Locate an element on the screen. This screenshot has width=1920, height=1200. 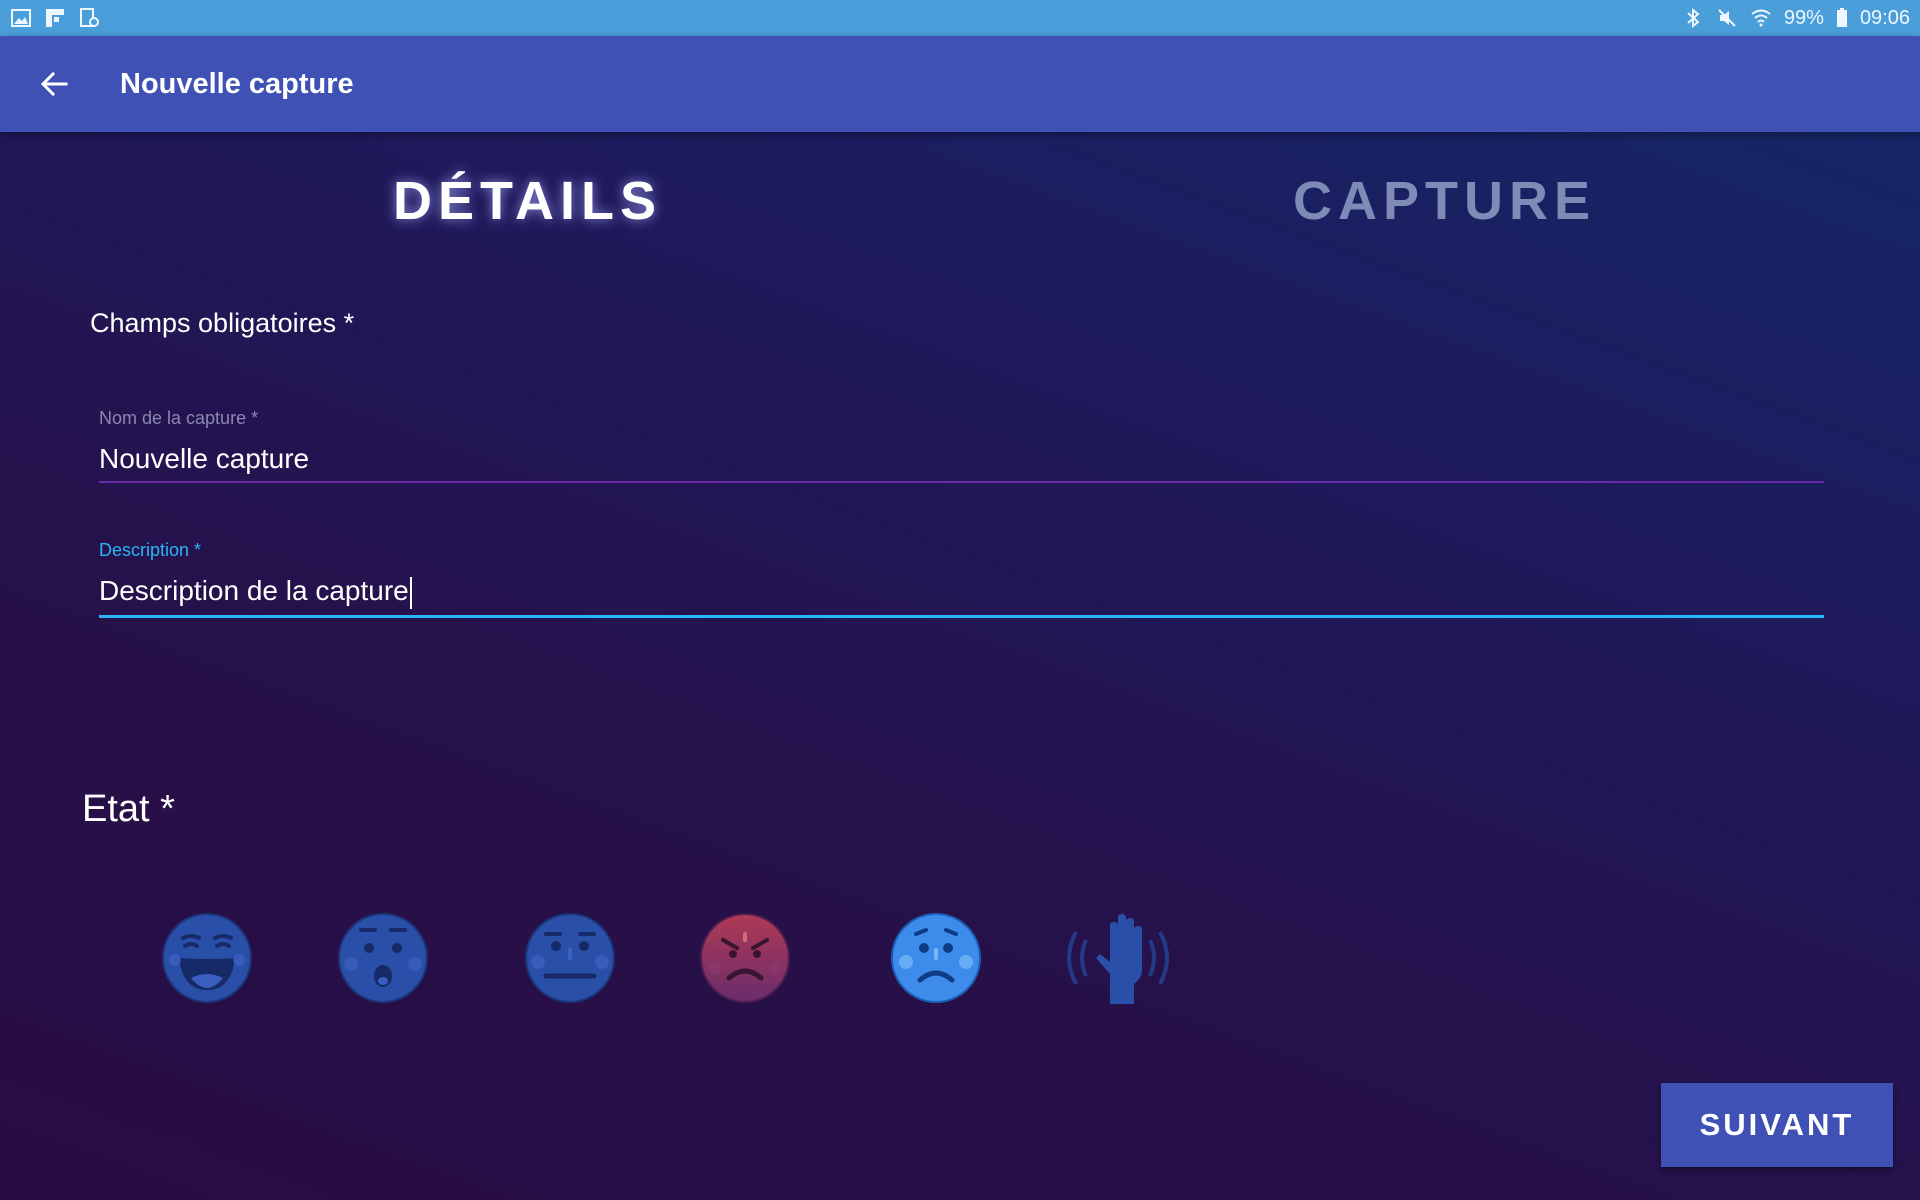
status-bar-right: 99% 09:06 is located at coordinates (1796, 18).